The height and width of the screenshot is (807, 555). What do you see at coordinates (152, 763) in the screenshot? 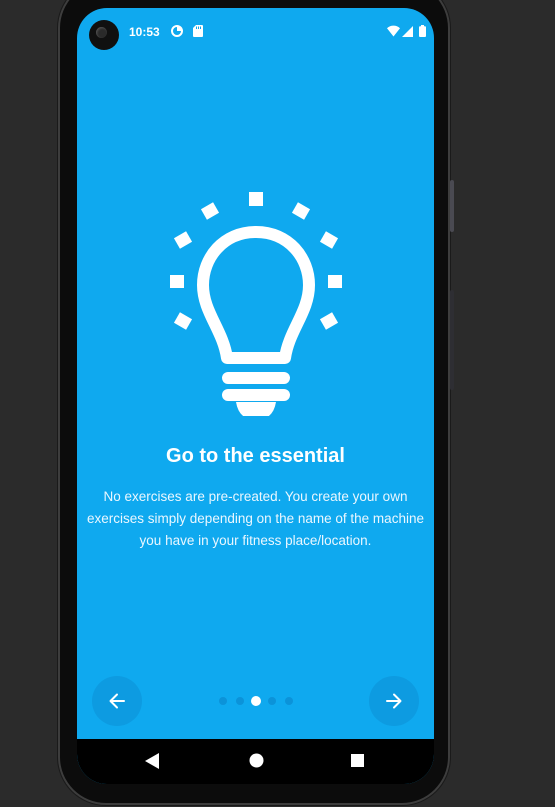
I see `back-triangle-icon` at bounding box center [152, 763].